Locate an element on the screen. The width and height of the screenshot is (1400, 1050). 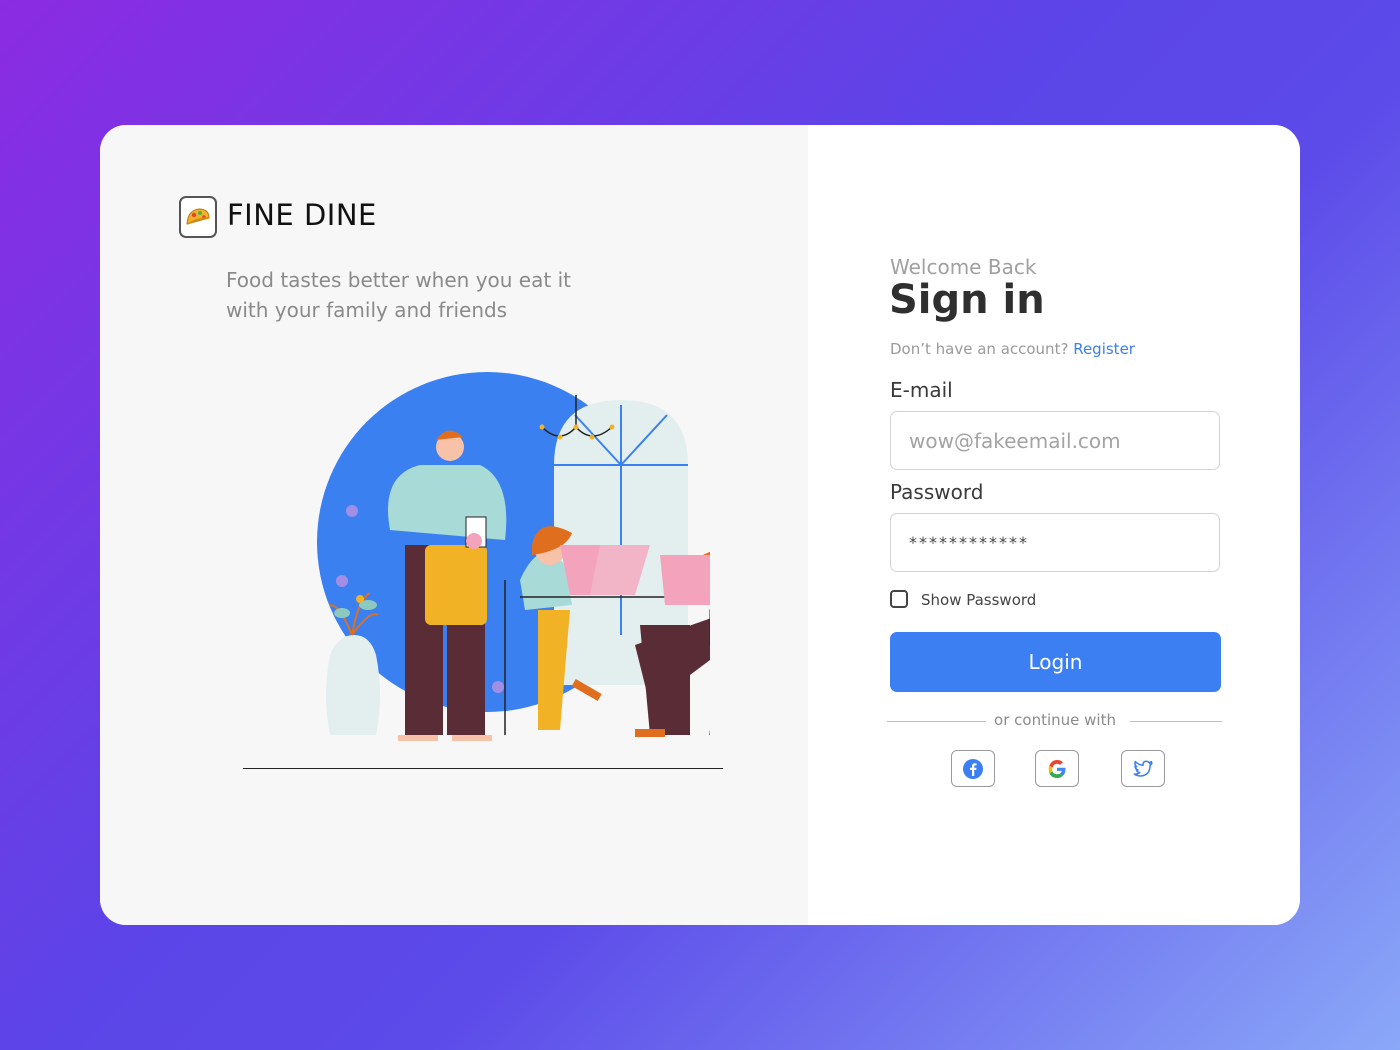
login-button: Login is located at coordinates (1055, 662).